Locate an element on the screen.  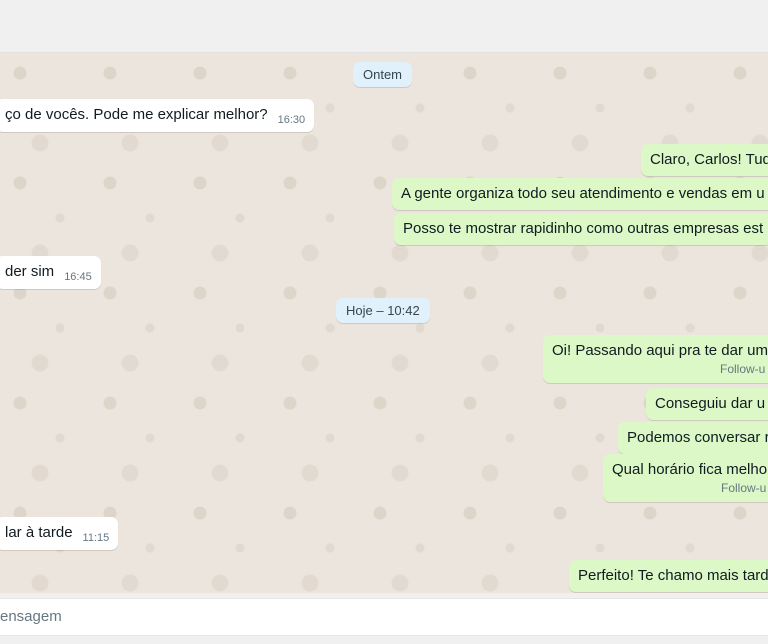
message-text: Claro, Carlos! Tud is located at coordinates (709, 159).